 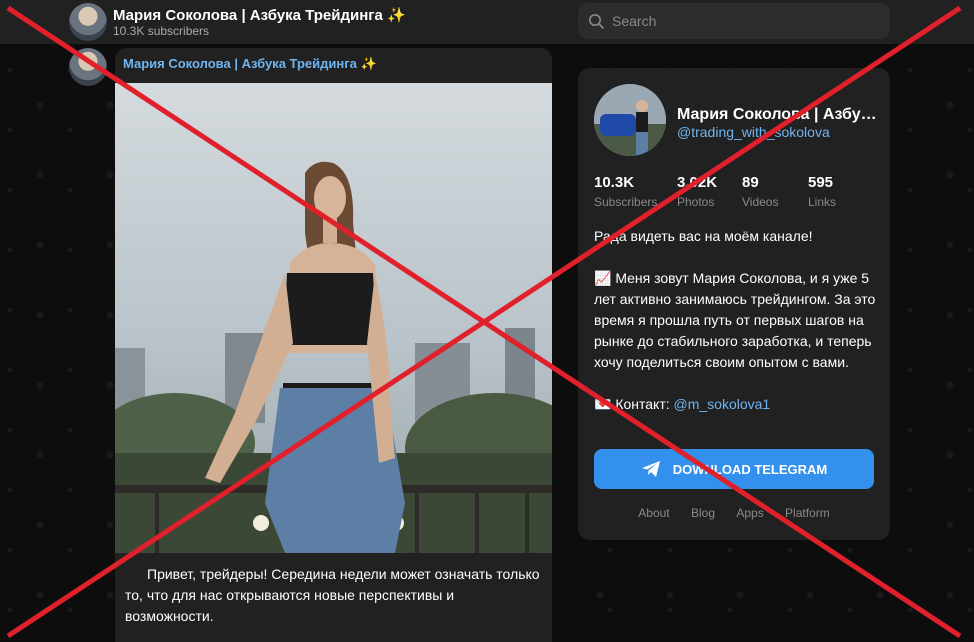 I want to click on description-greeting: Рада видеть вас на моём канале!, so click(x=703, y=236).